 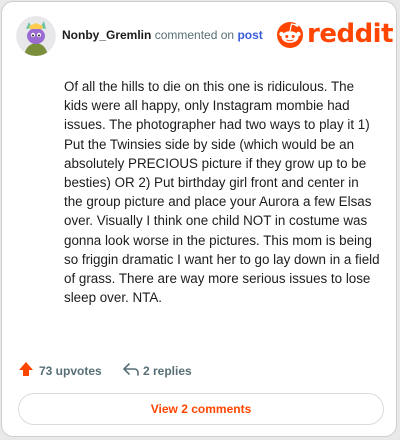 I want to click on reddit-snoo-icon, so click(x=290, y=35).